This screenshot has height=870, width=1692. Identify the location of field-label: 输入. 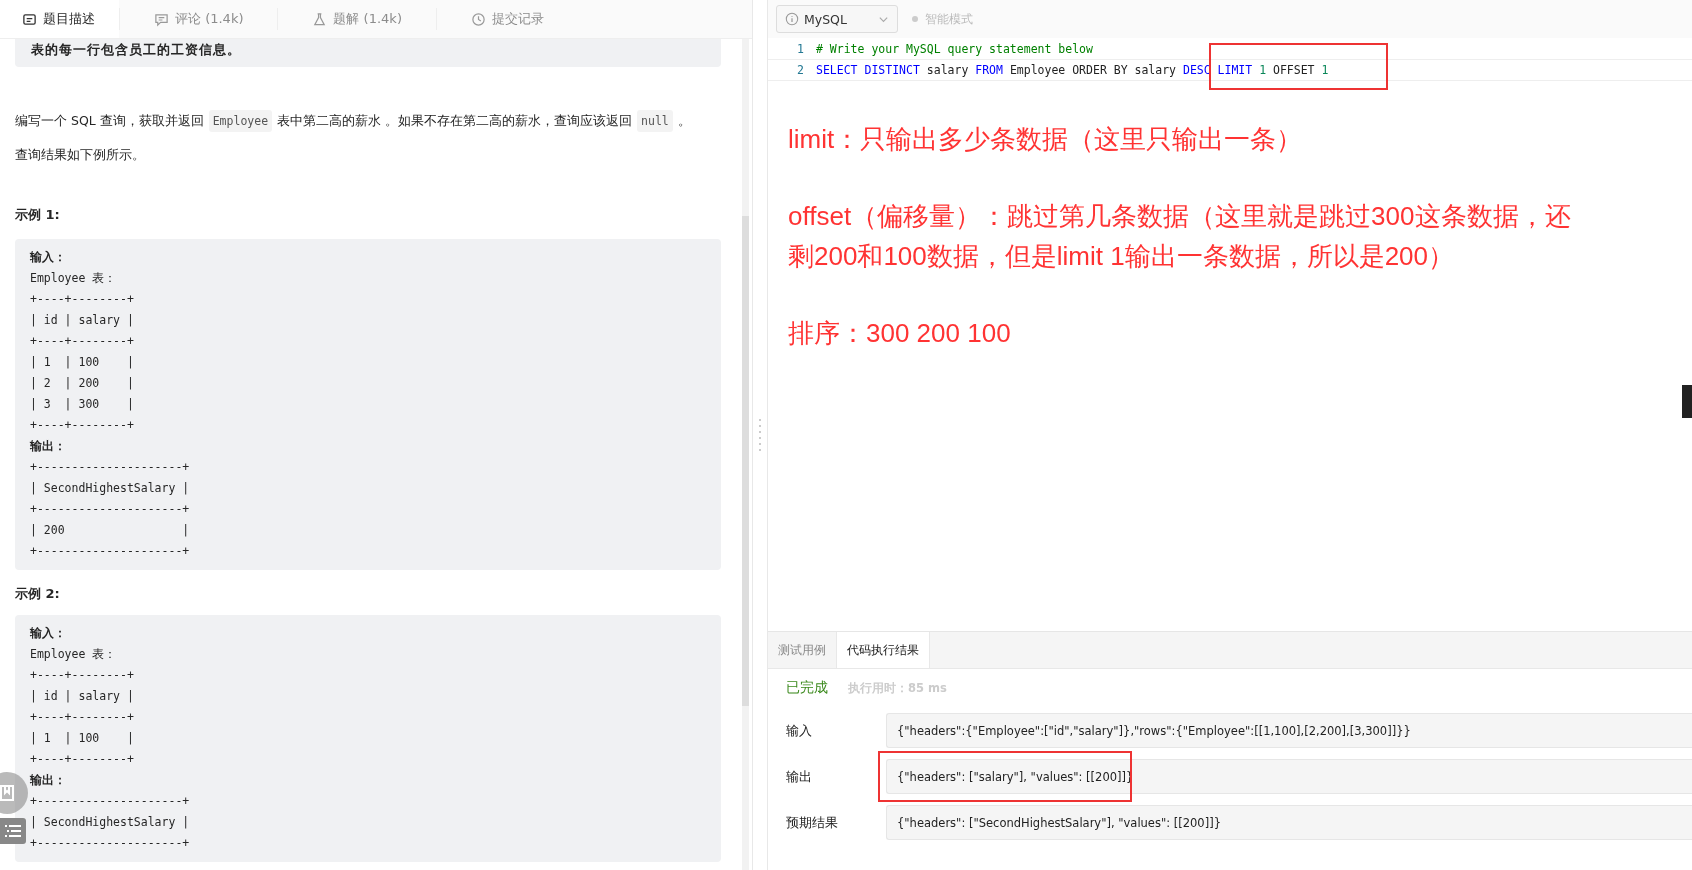
(799, 730).